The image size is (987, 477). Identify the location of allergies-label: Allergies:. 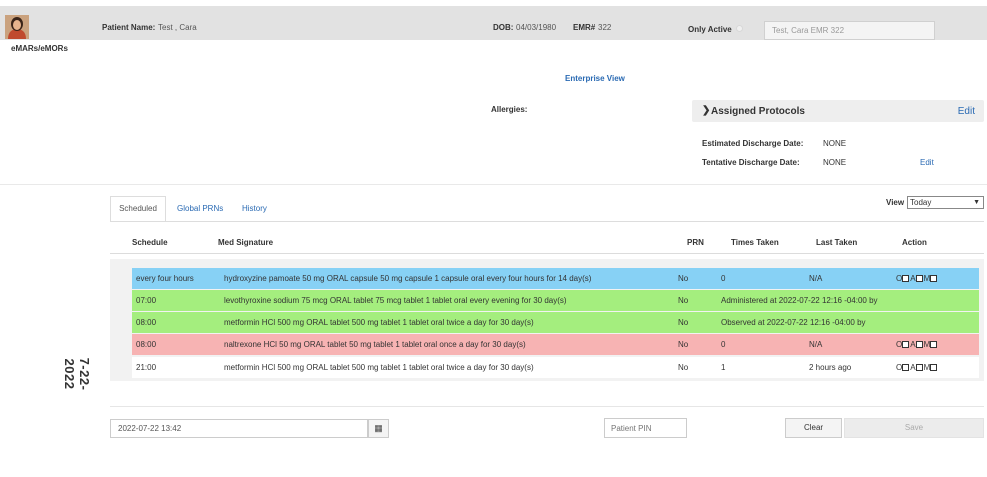
(509, 109).